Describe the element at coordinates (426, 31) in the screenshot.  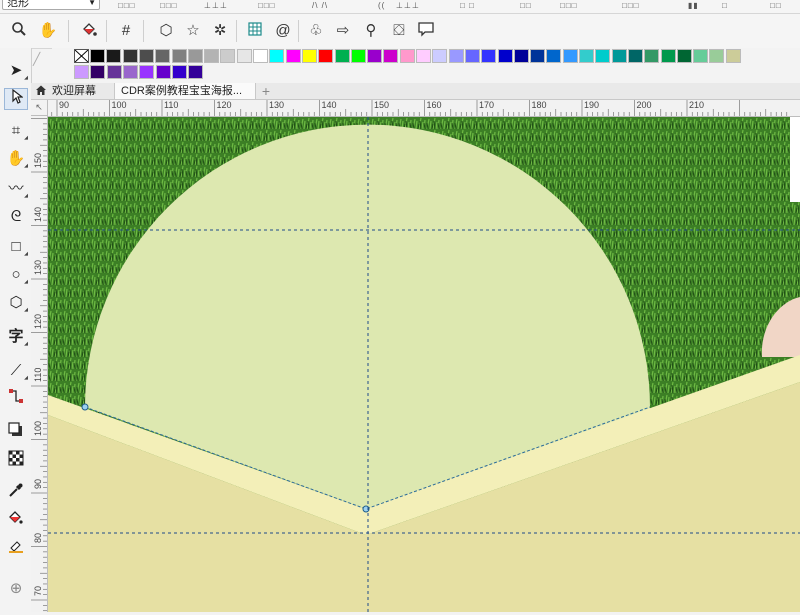
I see `callout-shapes-icon` at that location.